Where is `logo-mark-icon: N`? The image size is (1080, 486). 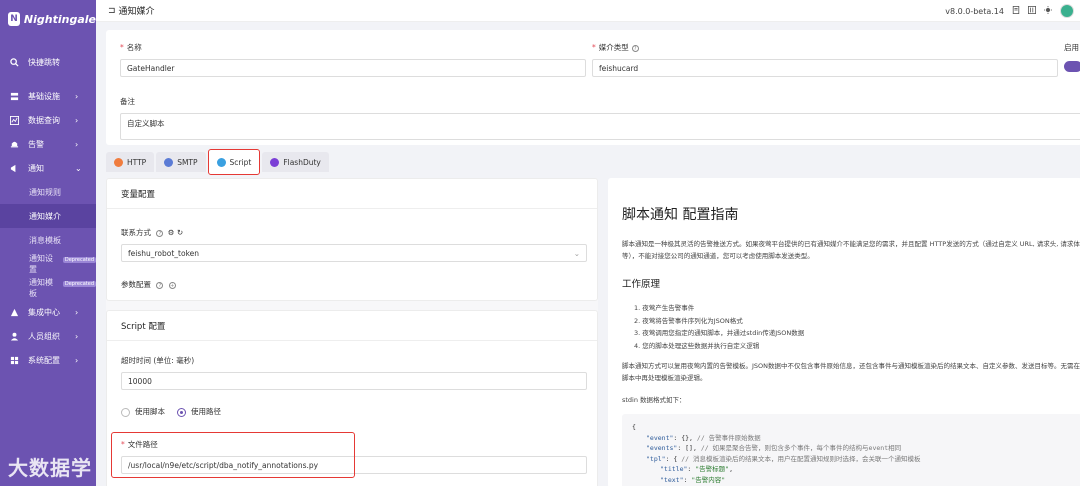 logo-mark-icon: N is located at coordinates (14, 19).